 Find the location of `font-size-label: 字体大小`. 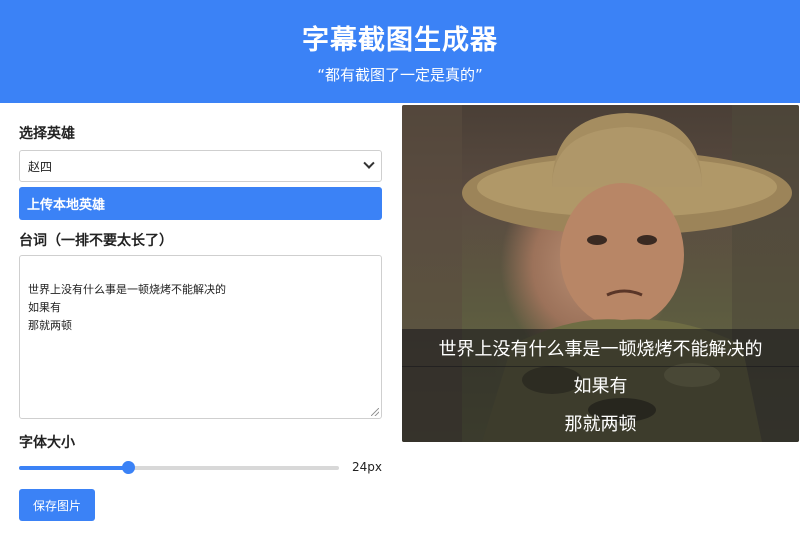

font-size-label: 字体大小 is located at coordinates (47, 443).